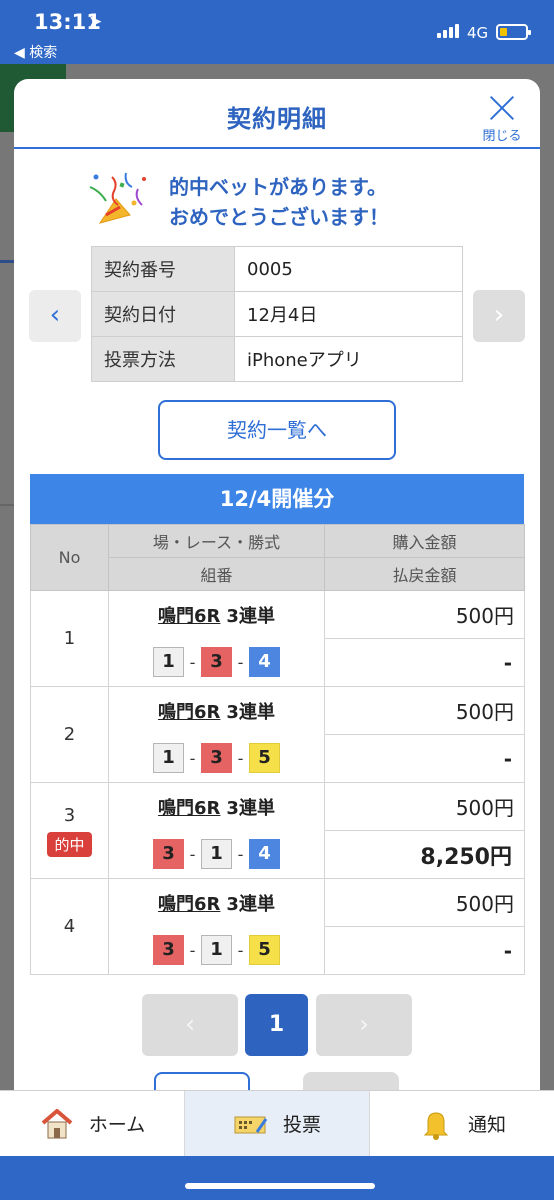 The image size is (554, 1200). Describe the element at coordinates (69, 830) in the screenshot. I see `bet-no: 3 的中` at that location.